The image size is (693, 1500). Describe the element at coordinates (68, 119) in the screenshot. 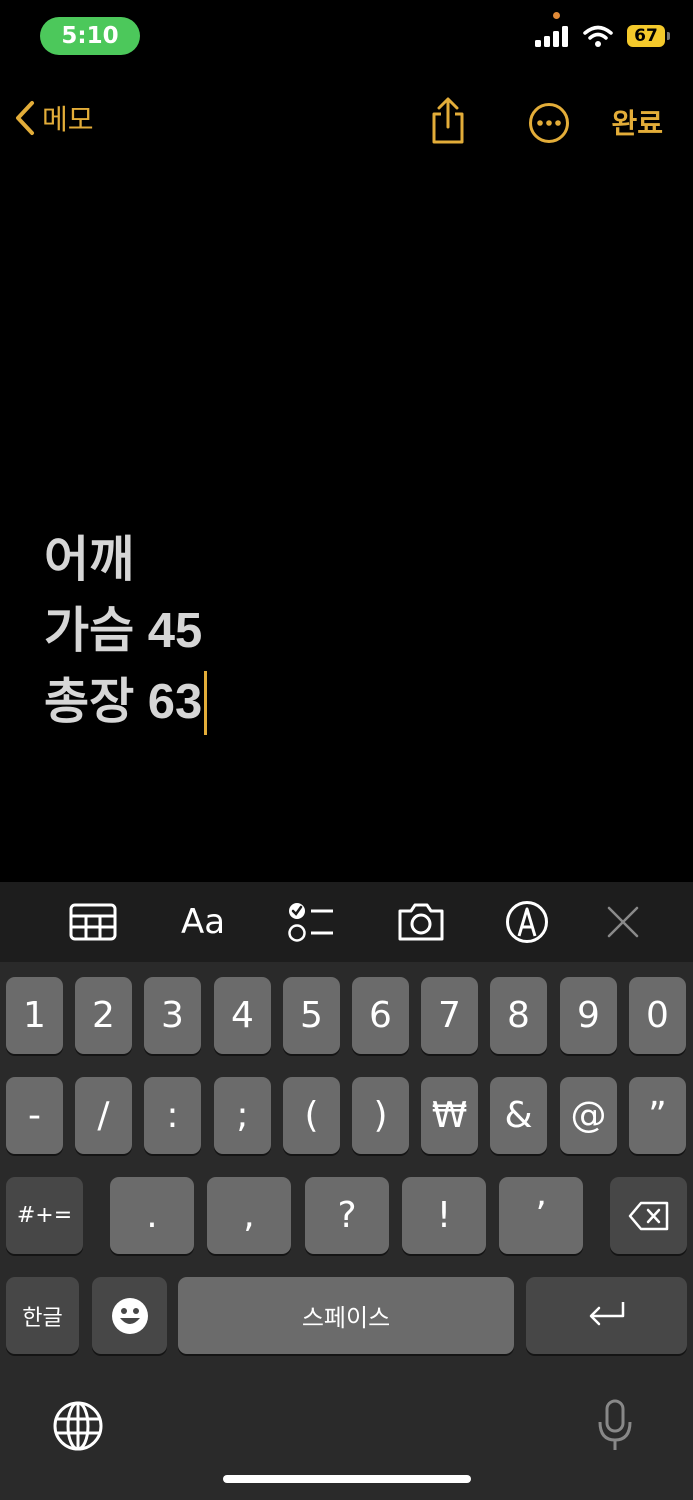

I see `back-button-label: 메모` at that location.